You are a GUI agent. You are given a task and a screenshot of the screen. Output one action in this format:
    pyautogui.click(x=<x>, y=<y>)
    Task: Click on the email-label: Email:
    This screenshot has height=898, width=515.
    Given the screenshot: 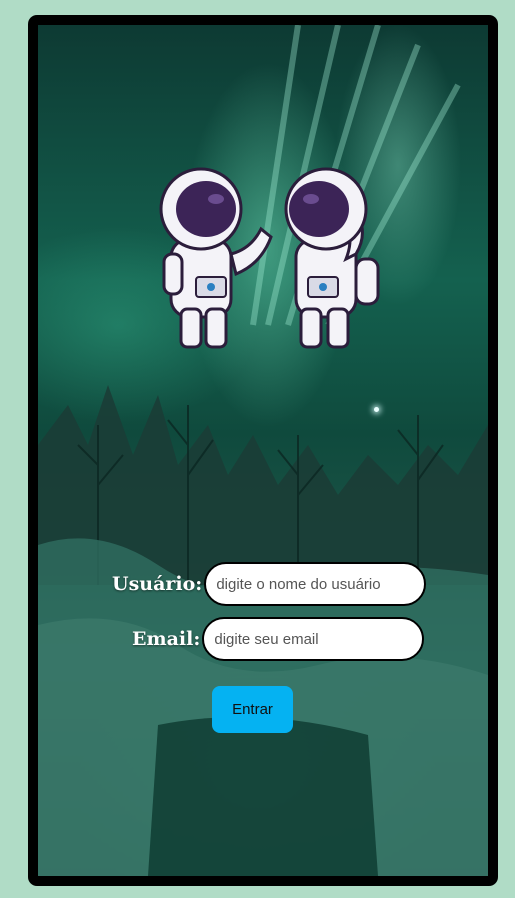 What is the action you would take?
    pyautogui.click(x=166, y=639)
    